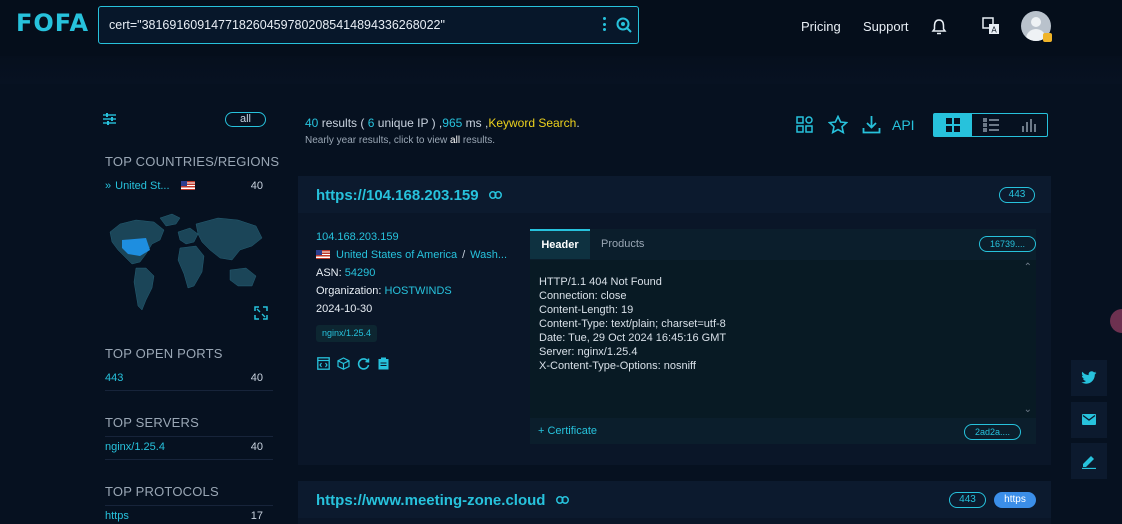 The height and width of the screenshot is (524, 1122). What do you see at coordinates (261, 313) in the screenshot?
I see `expand-icon` at bounding box center [261, 313].